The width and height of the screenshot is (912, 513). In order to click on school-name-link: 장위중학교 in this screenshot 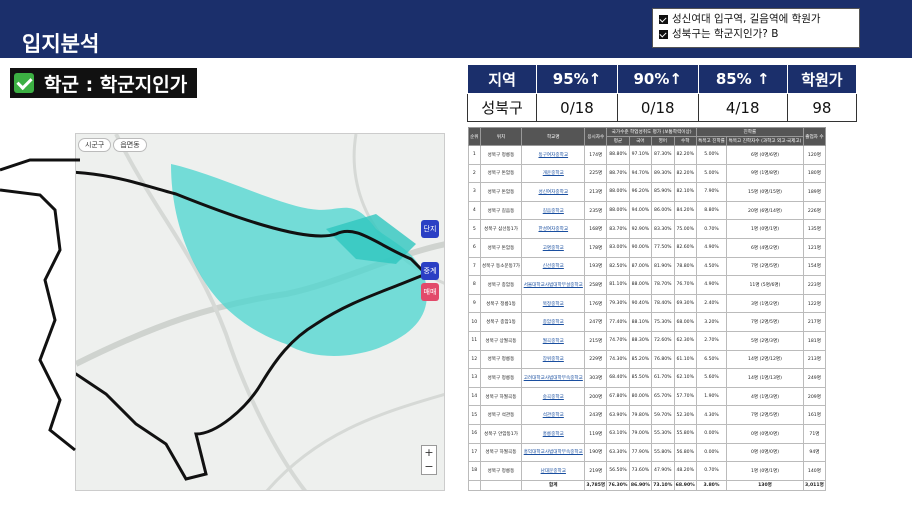, I will do `click(553, 359)`.